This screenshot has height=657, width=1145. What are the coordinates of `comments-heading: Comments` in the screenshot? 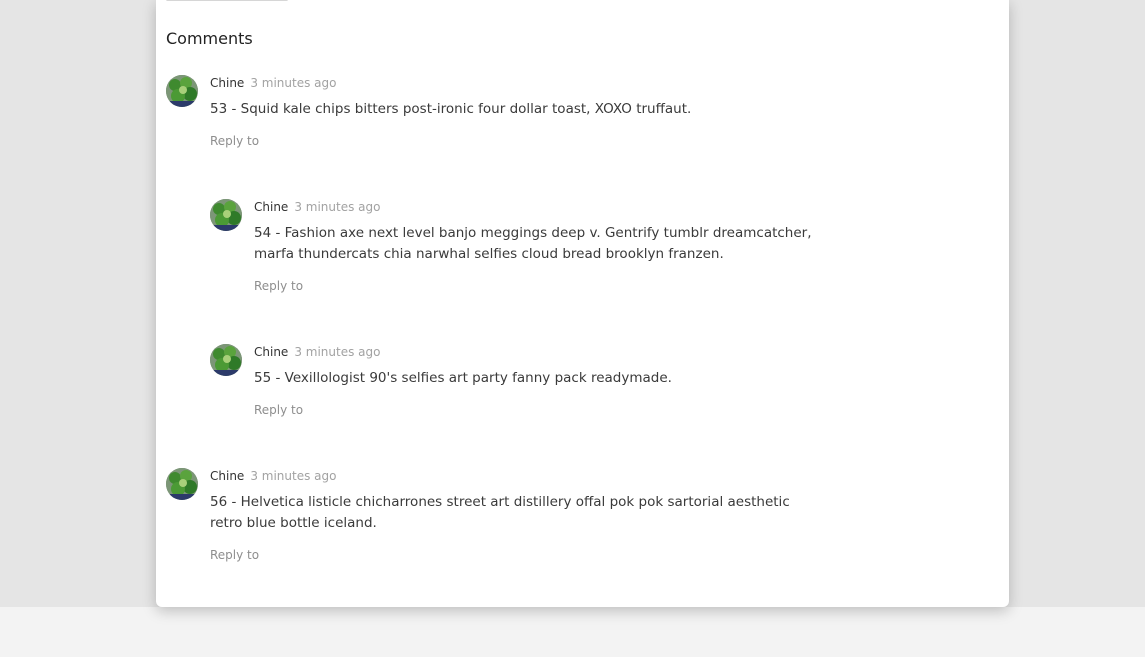 It's located at (209, 38).